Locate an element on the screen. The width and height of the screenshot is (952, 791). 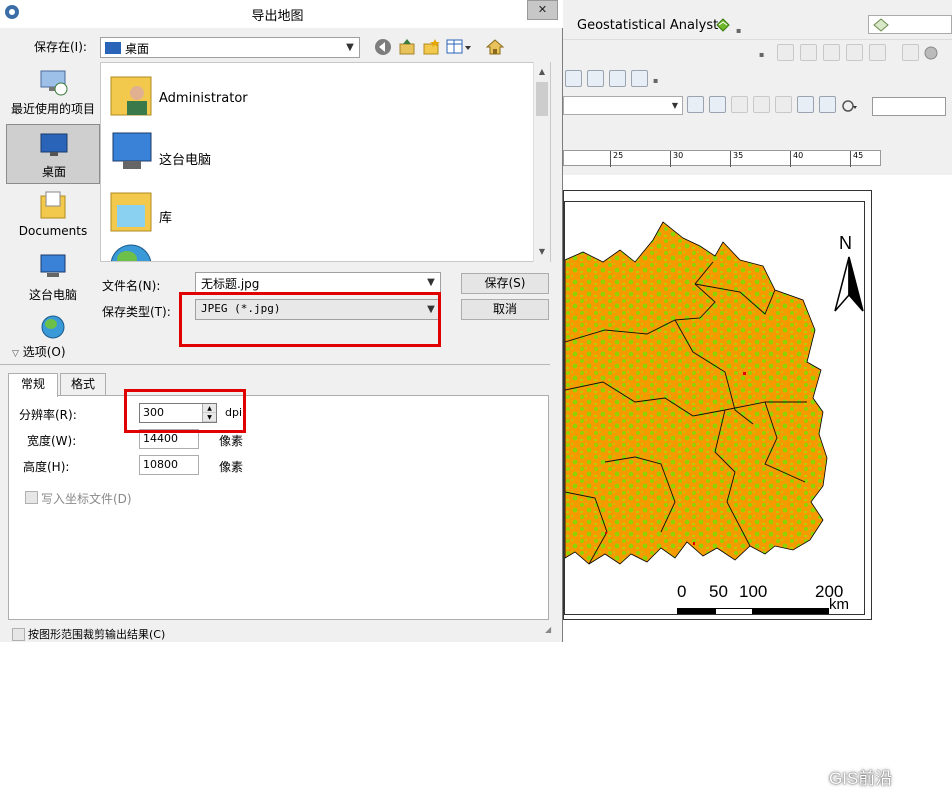
layer-dropdown is located at coordinates (910, 24).